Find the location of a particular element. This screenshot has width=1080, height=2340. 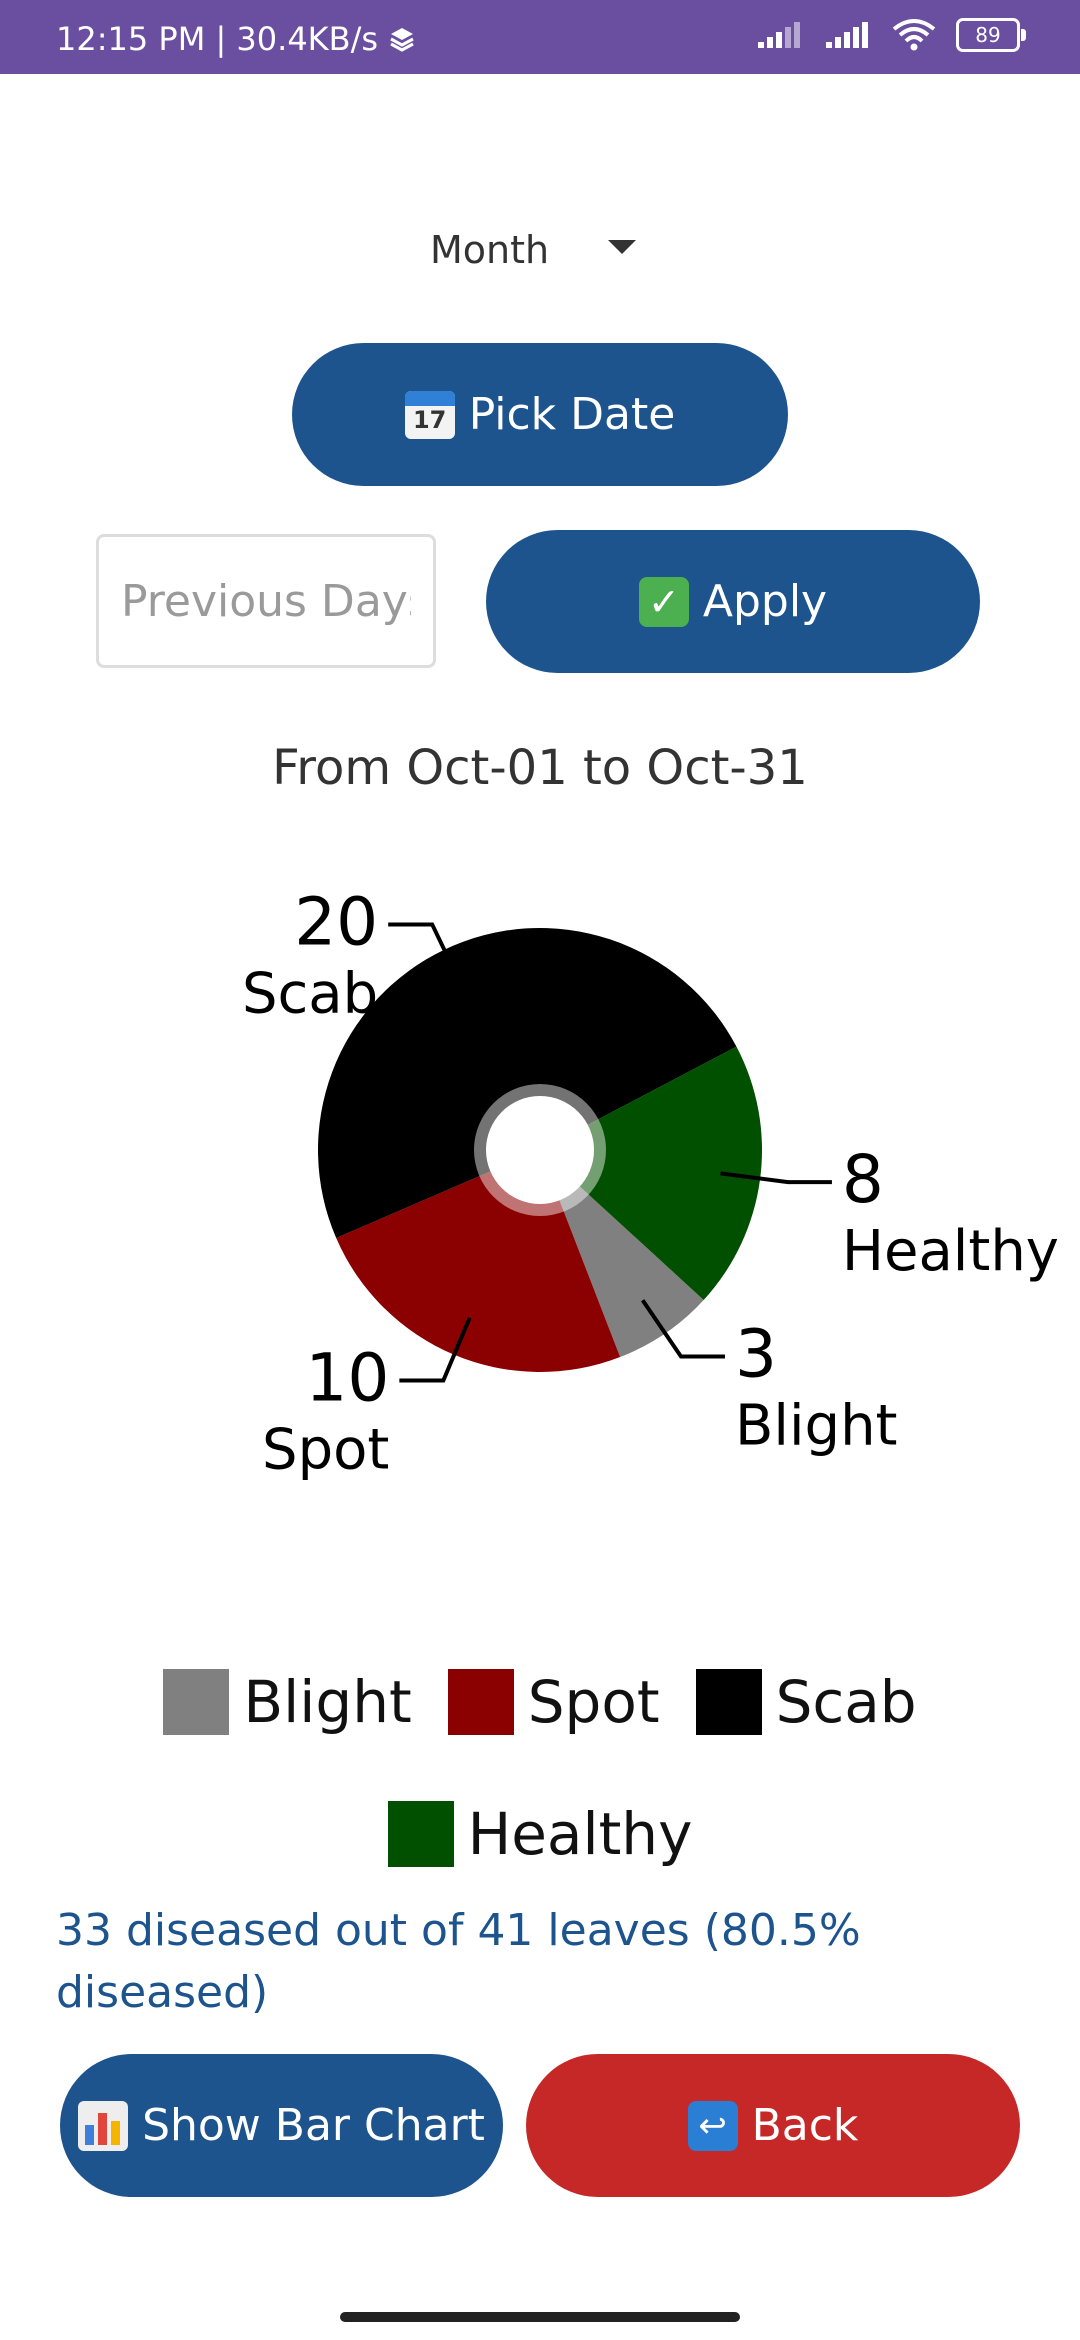

bar-chart-icon is located at coordinates (103, 2125).